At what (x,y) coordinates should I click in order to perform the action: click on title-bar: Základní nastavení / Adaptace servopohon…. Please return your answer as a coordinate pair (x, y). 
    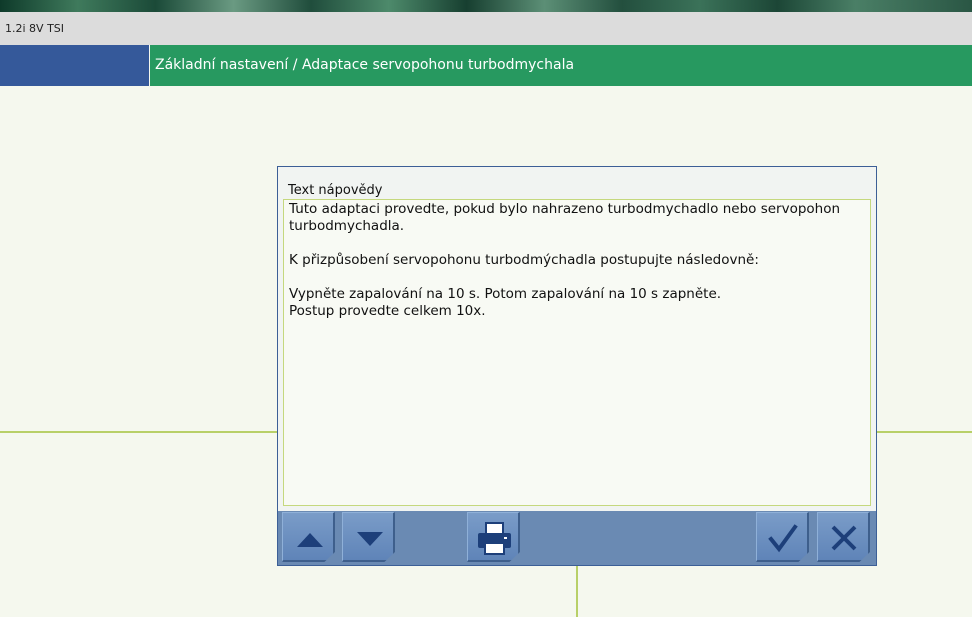
    Looking at the image, I should click on (486, 65).